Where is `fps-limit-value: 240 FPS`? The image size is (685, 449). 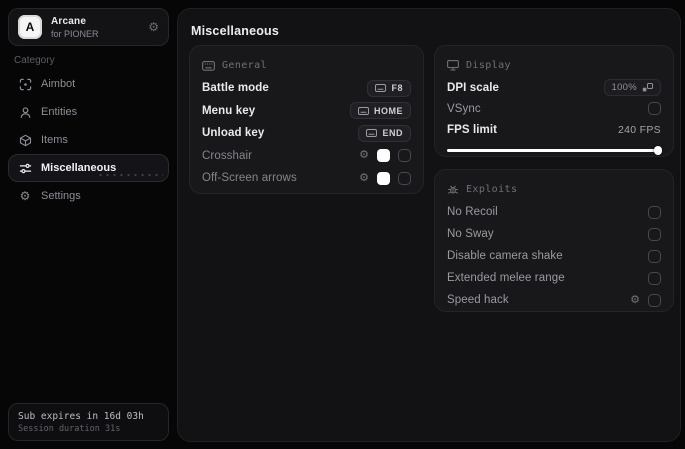
fps-limit-value: 240 FPS is located at coordinates (639, 129).